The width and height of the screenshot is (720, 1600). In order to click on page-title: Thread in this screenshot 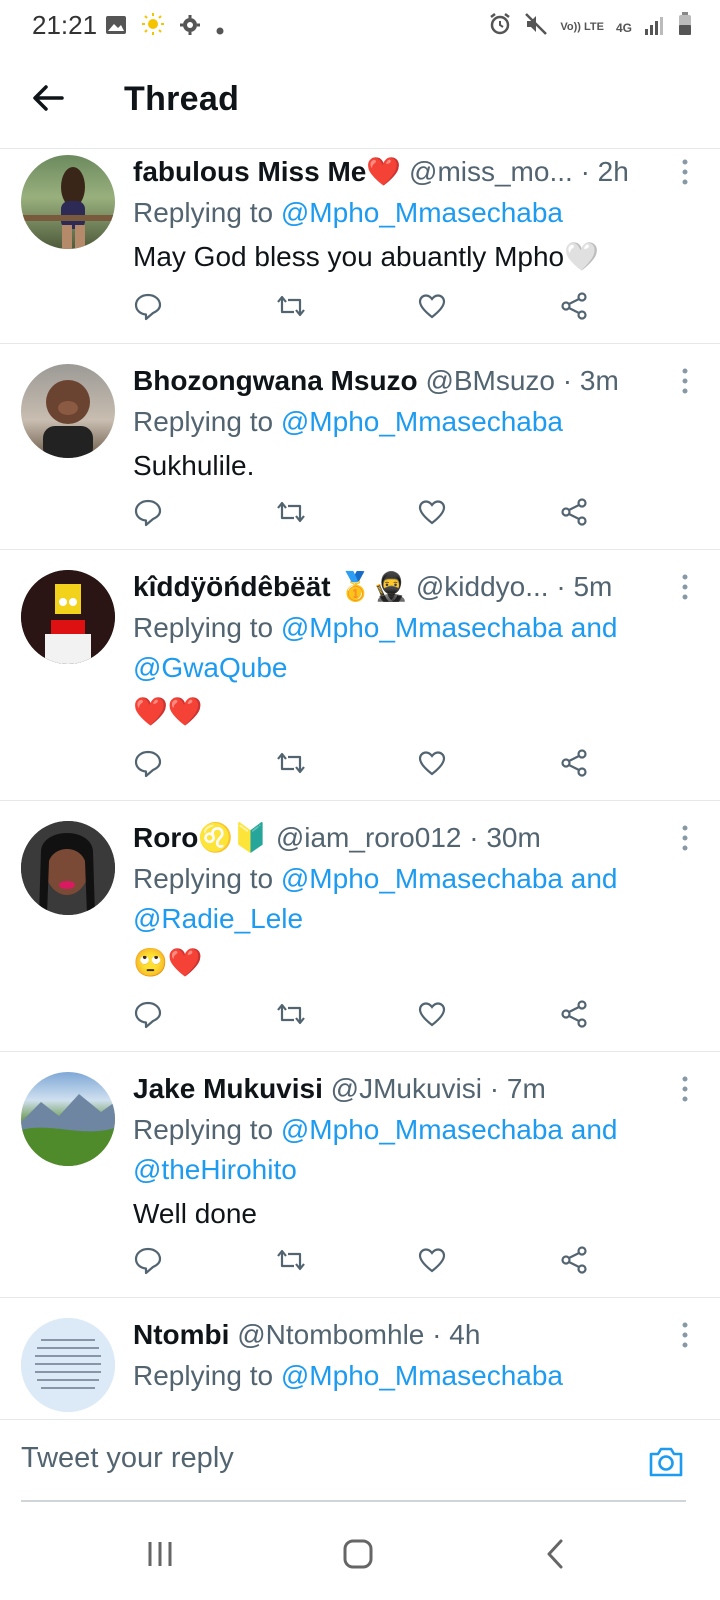, I will do `click(182, 99)`.